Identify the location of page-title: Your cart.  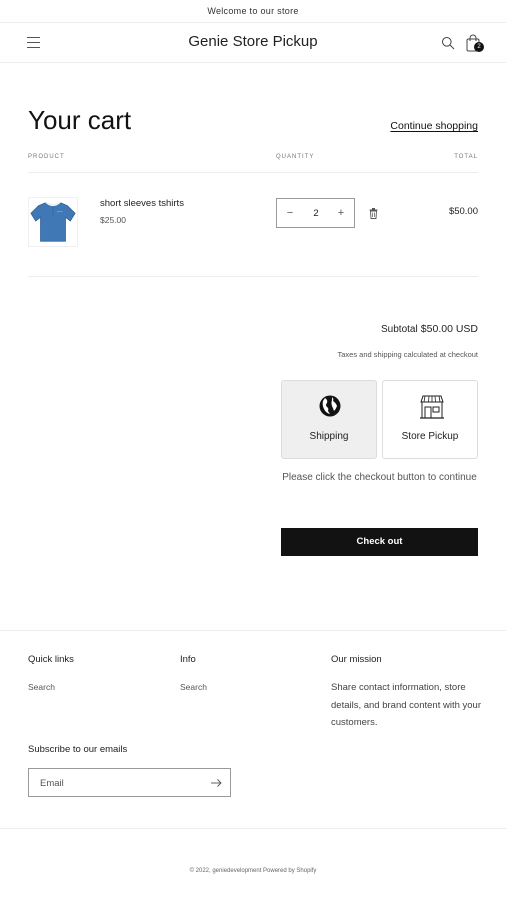
(80, 120).